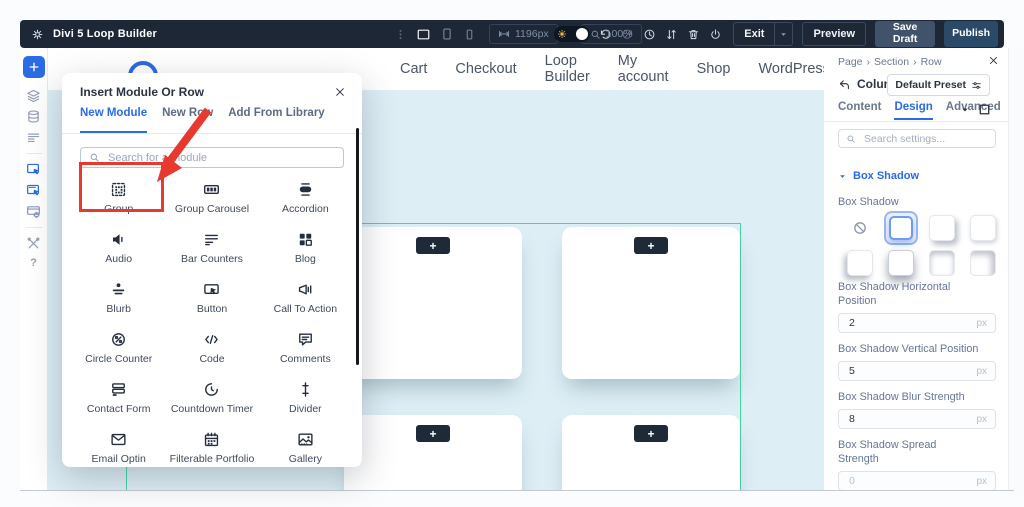  Describe the element at coordinates (469, 34) in the screenshot. I see `phone-view-icon` at that location.